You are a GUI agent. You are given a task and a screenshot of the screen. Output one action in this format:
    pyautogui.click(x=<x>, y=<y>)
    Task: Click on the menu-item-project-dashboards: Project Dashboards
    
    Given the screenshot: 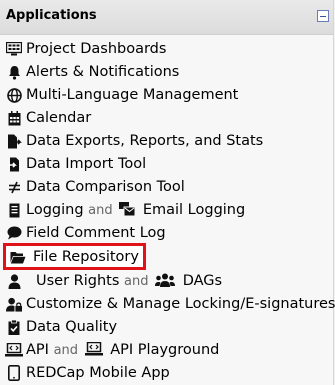 What is the action you would take?
    pyautogui.click(x=166, y=49)
    